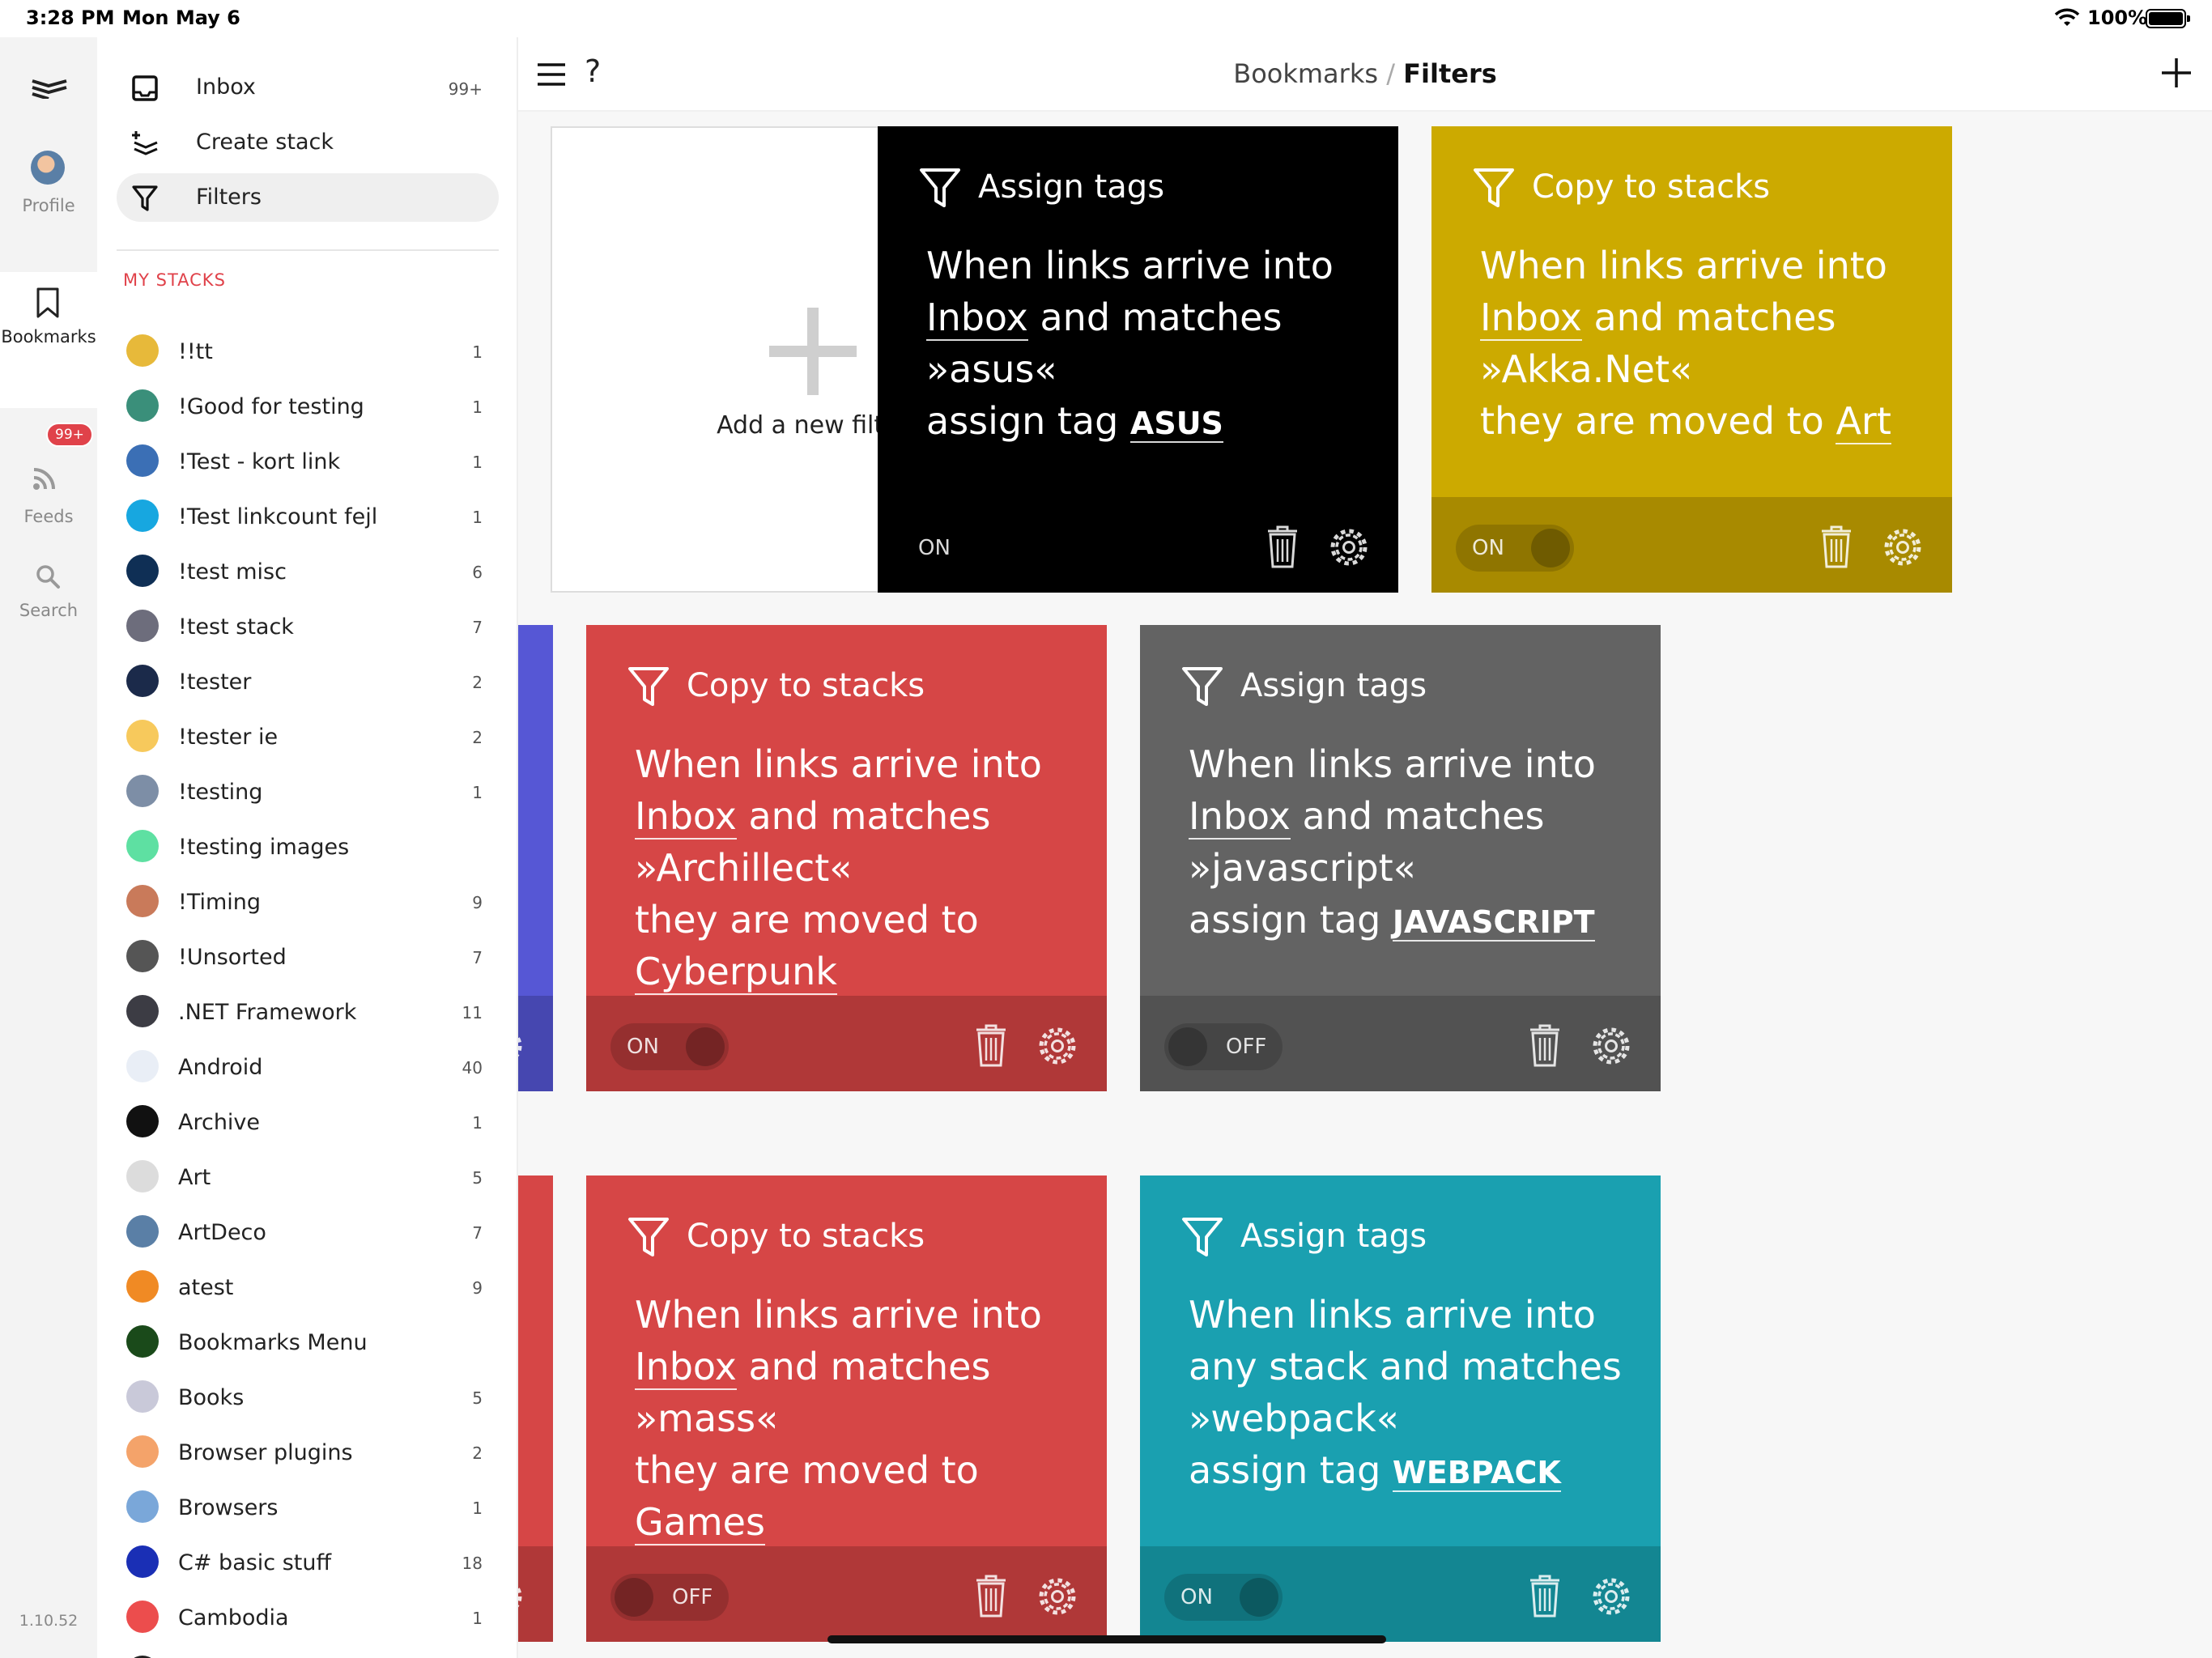  I want to click on profile-avatar, so click(48, 168).